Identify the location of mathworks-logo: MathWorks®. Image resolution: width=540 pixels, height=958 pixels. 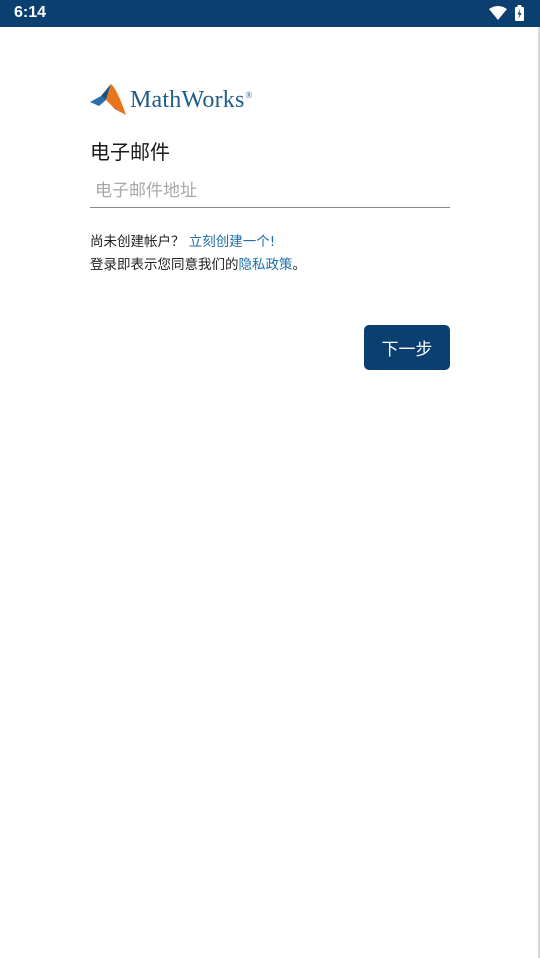
(171, 100).